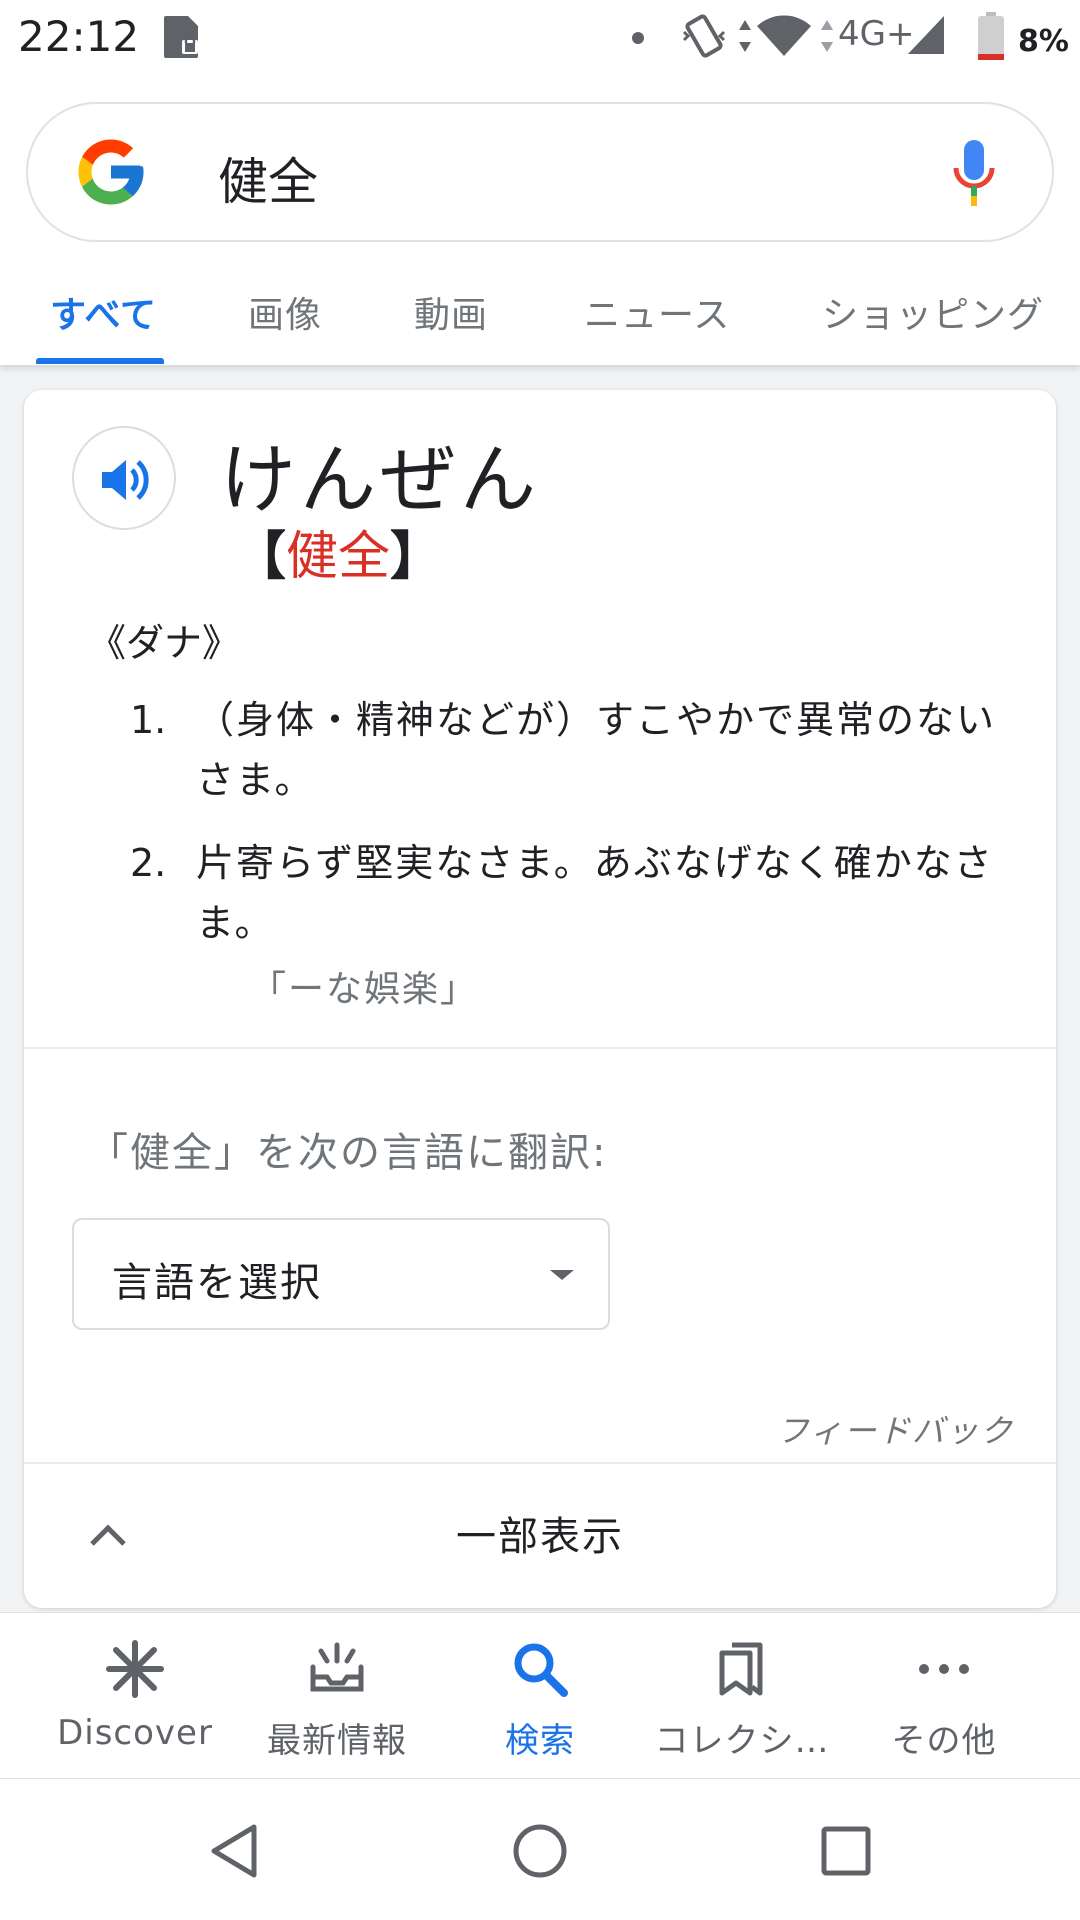 The image size is (1080, 1920). What do you see at coordinates (181, 37) in the screenshot?
I see `sd-card-locked-icon` at bounding box center [181, 37].